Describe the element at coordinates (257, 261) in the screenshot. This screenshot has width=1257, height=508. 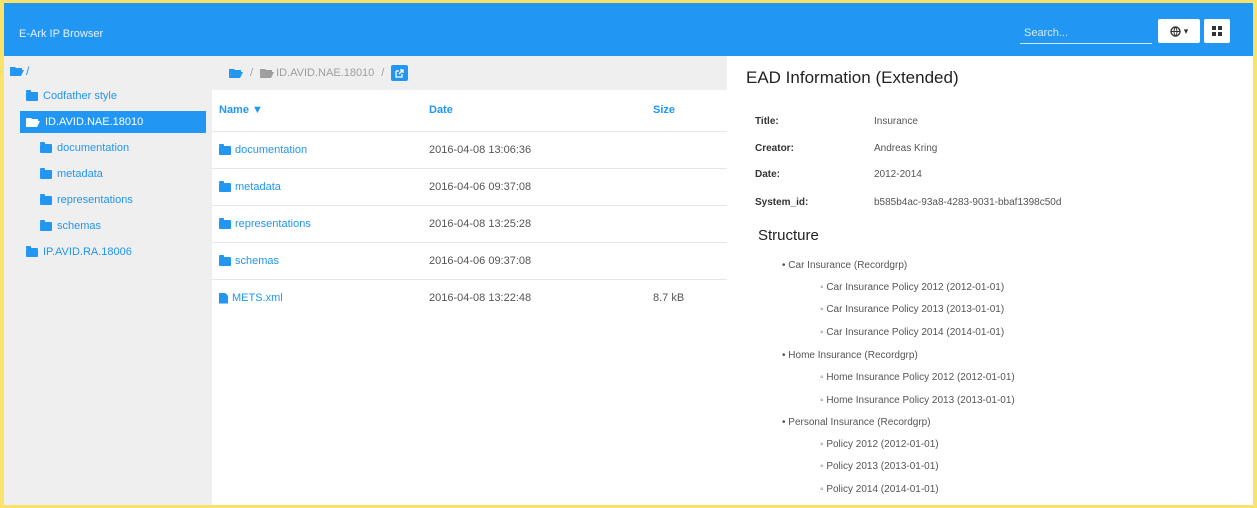
I see `file-name: schemas` at that location.